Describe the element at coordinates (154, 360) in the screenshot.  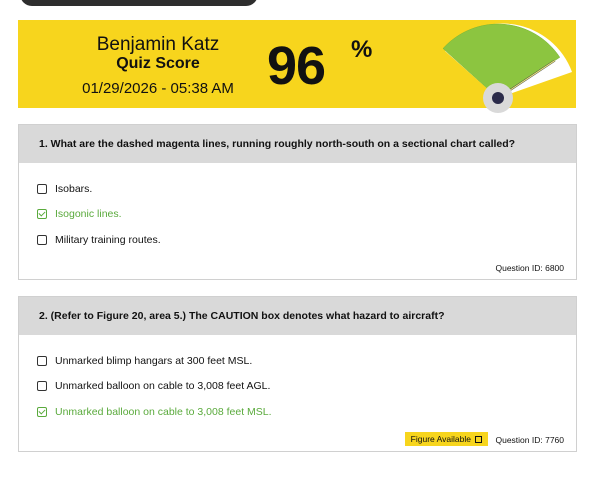
I see `answer-text: Unmarked blimp hangars at 300 feet MSL.` at that location.